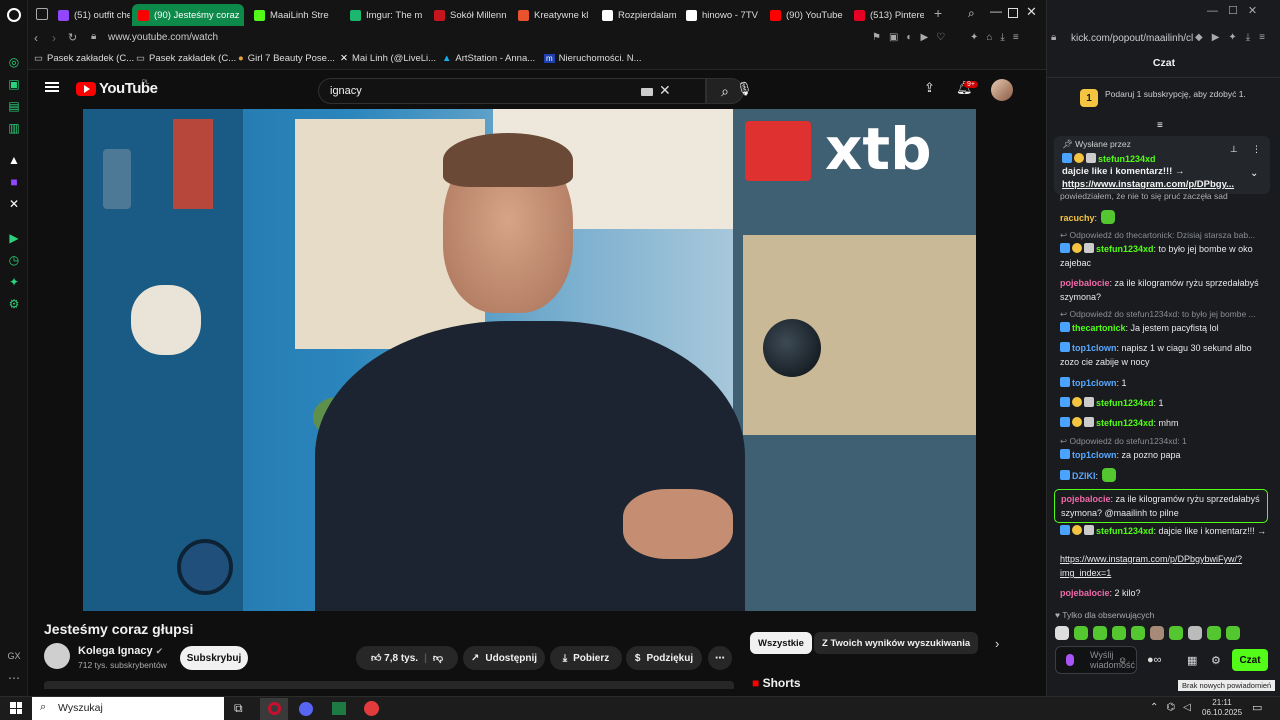 This screenshot has height=720, width=1280. I want to click on close-icon: ✕, so click(1031, 12).